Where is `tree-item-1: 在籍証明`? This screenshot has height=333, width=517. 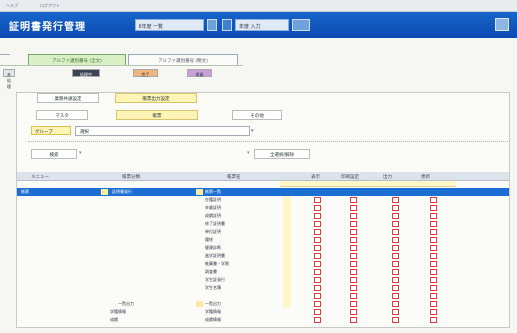 tree-item-1: 在籍証明 is located at coordinates (213, 200).